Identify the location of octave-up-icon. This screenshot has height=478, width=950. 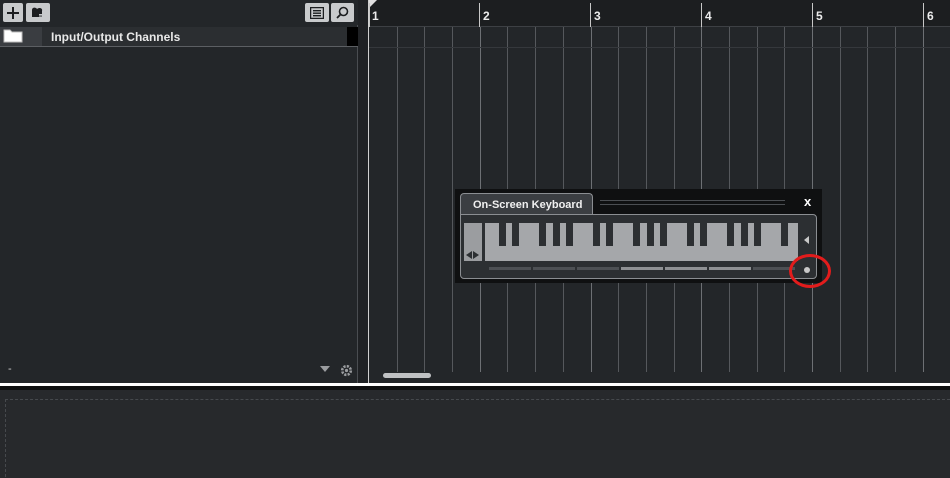
(476, 255).